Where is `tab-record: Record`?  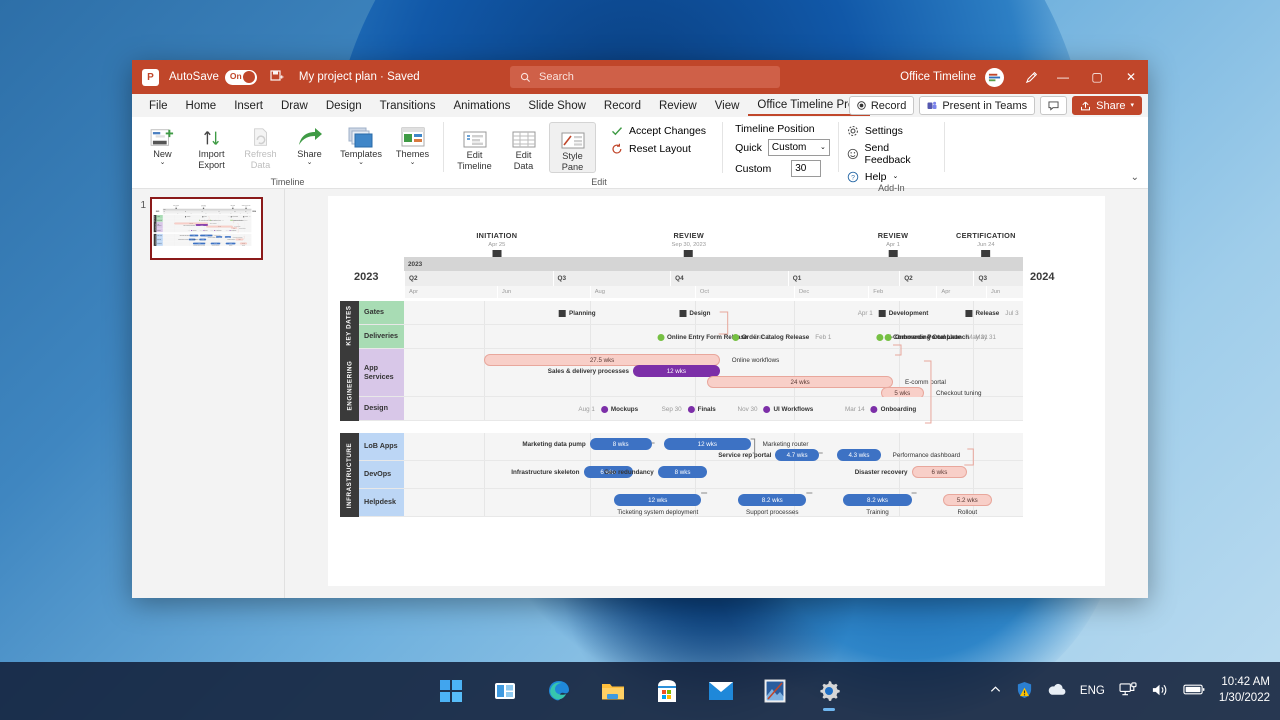 tab-record: Record is located at coordinates (622, 106).